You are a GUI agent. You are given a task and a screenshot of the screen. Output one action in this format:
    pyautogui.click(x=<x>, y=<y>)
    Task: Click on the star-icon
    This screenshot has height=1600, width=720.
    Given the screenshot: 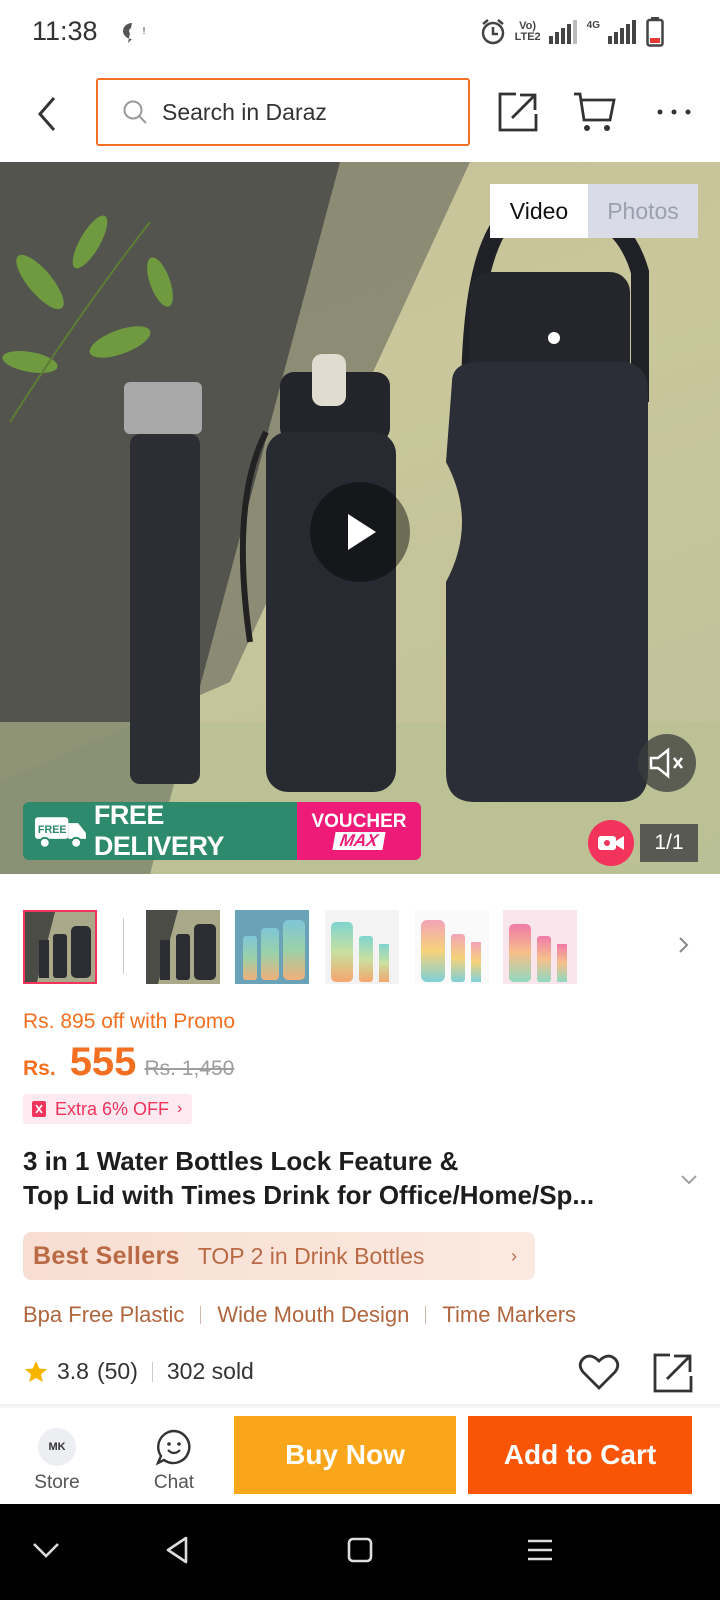 What is the action you would take?
    pyautogui.click(x=36, y=1371)
    